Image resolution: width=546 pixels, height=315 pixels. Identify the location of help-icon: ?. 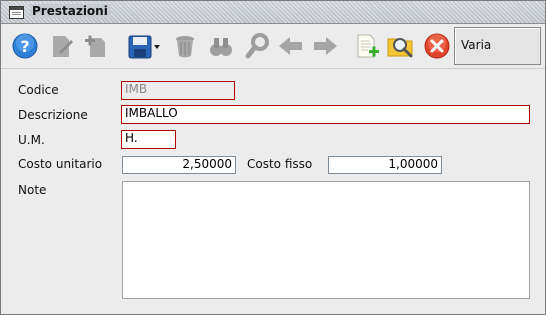
(25, 46).